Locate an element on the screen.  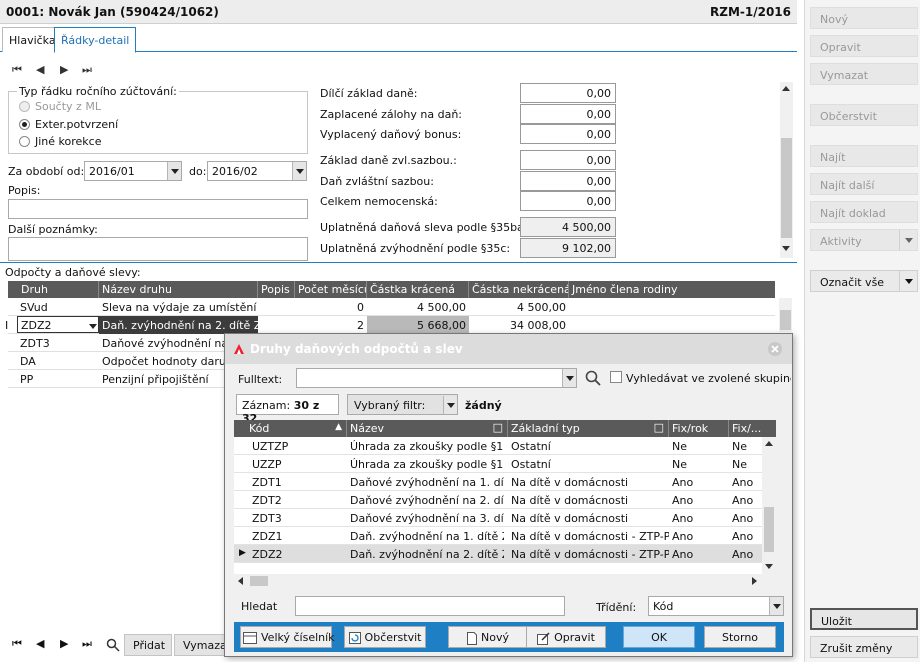
find-button: Najít is located at coordinates (864, 156).